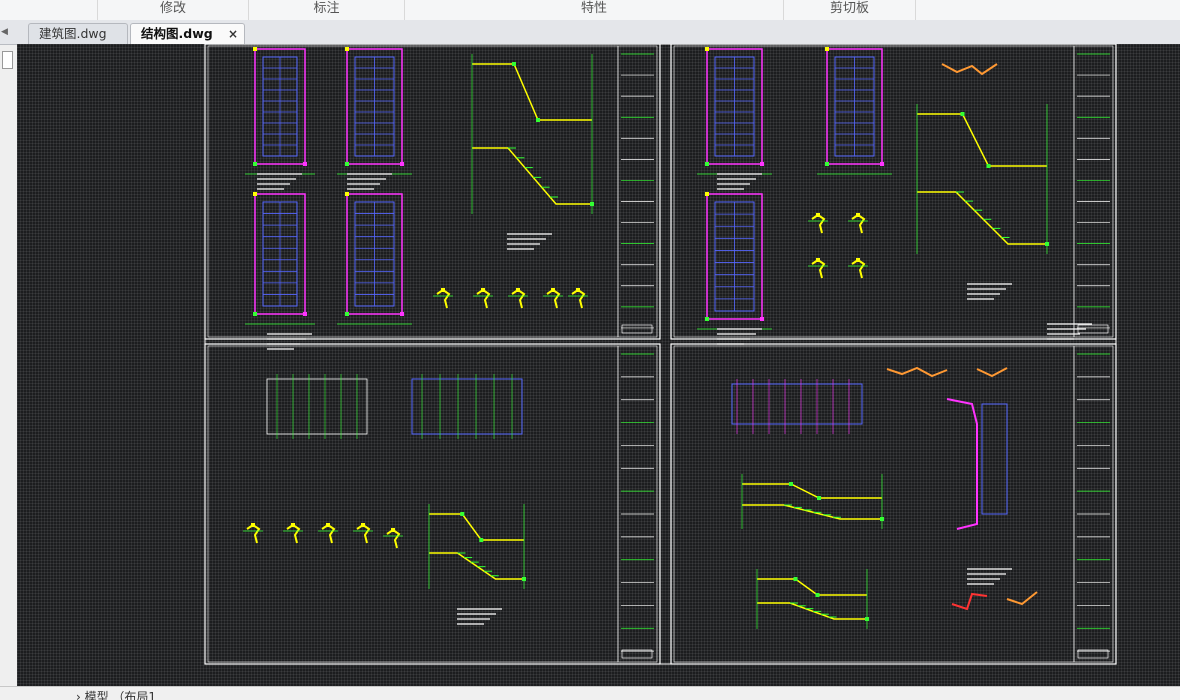 The image size is (1180, 700). Describe the element at coordinates (233, 34) in the screenshot. I see `close-icon: ×` at that location.